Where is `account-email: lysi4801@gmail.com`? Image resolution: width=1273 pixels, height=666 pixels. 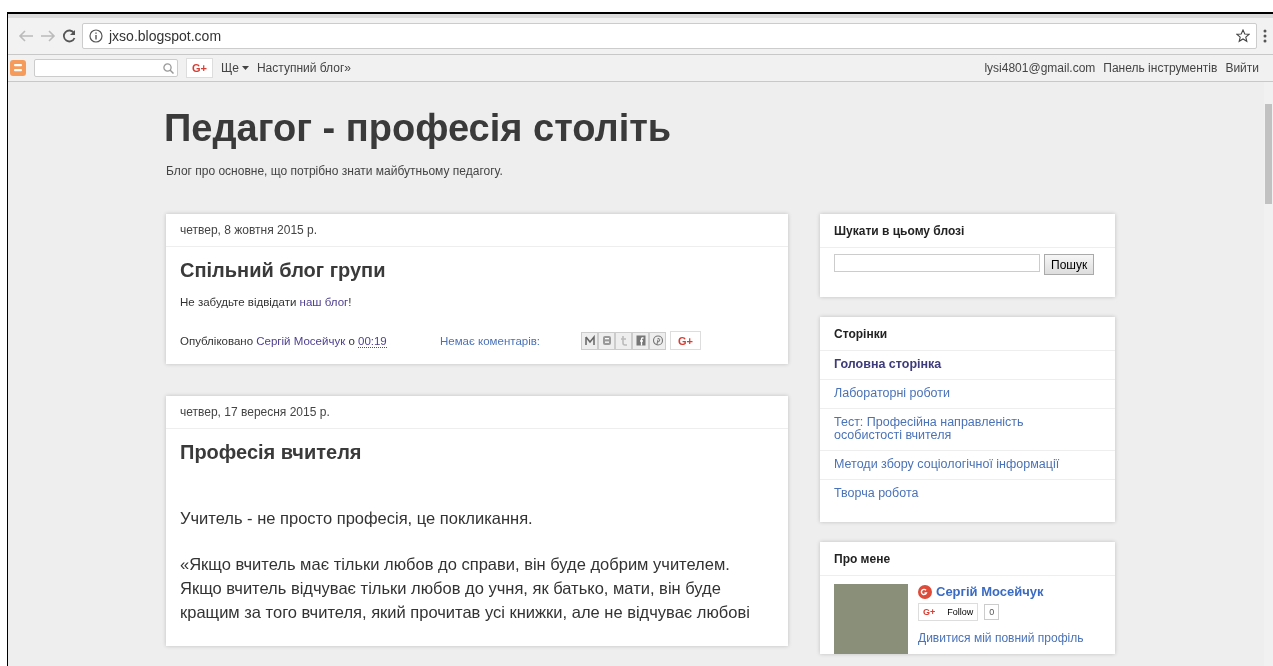
account-email: lysi4801@gmail.com is located at coordinates (1040, 68).